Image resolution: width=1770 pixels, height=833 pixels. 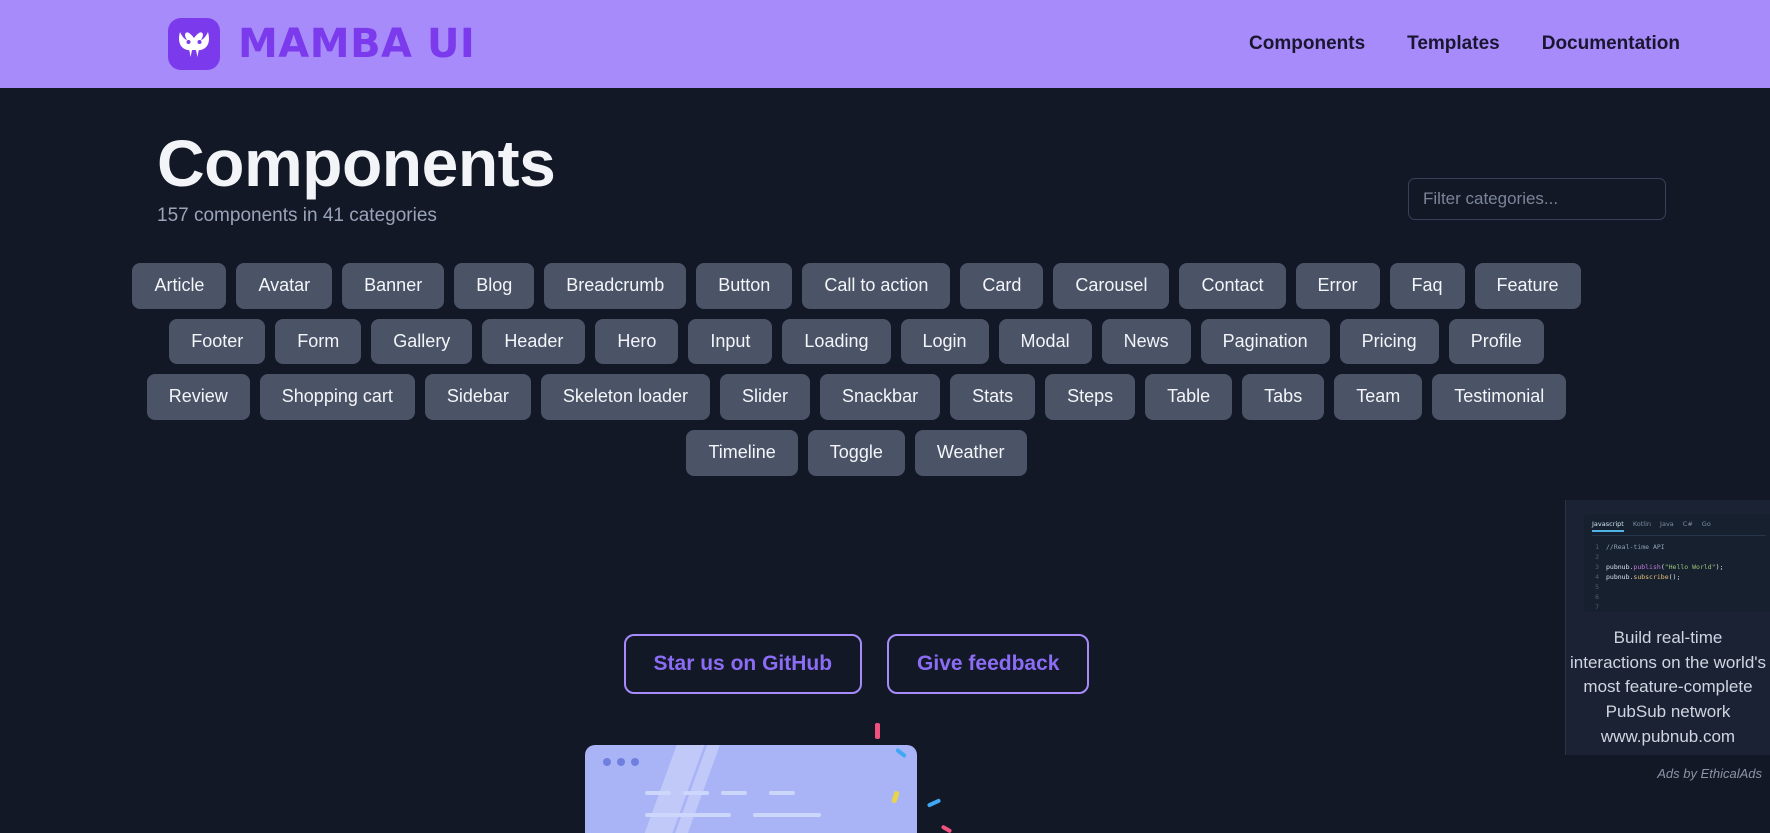 I want to click on give-feedback-button: Give feedback, so click(x=988, y=663).